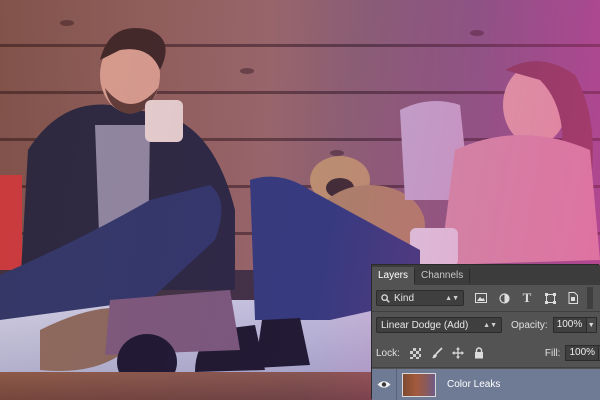 This screenshot has width=600, height=400. I want to click on lock-transparent-icon, so click(416, 353).